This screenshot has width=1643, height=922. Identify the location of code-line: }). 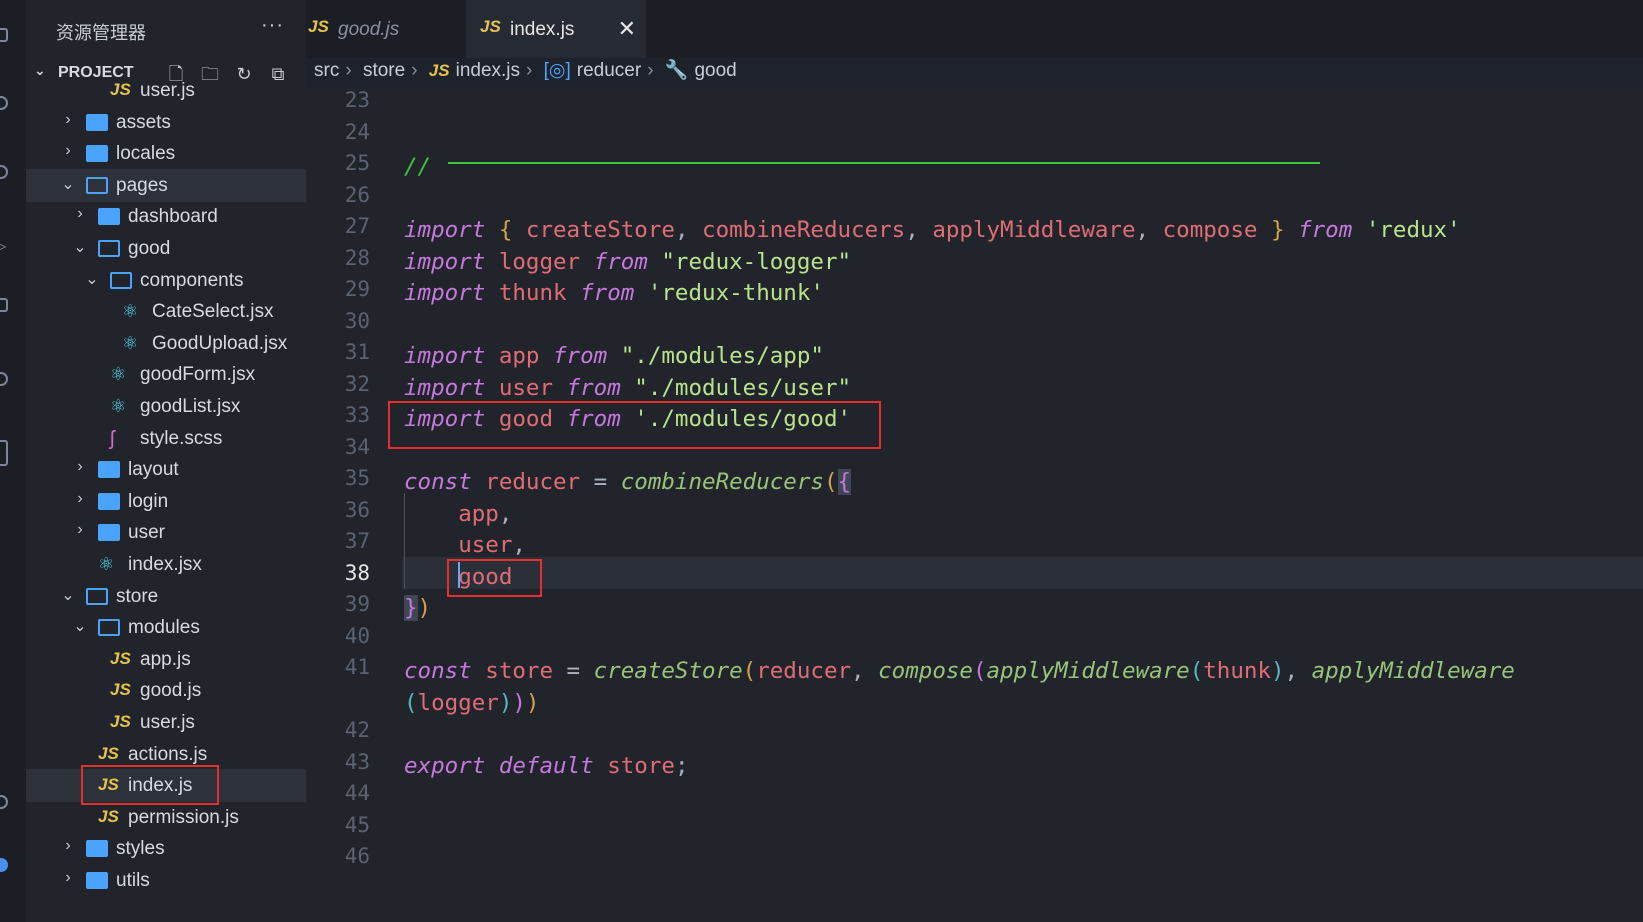
(417, 608).